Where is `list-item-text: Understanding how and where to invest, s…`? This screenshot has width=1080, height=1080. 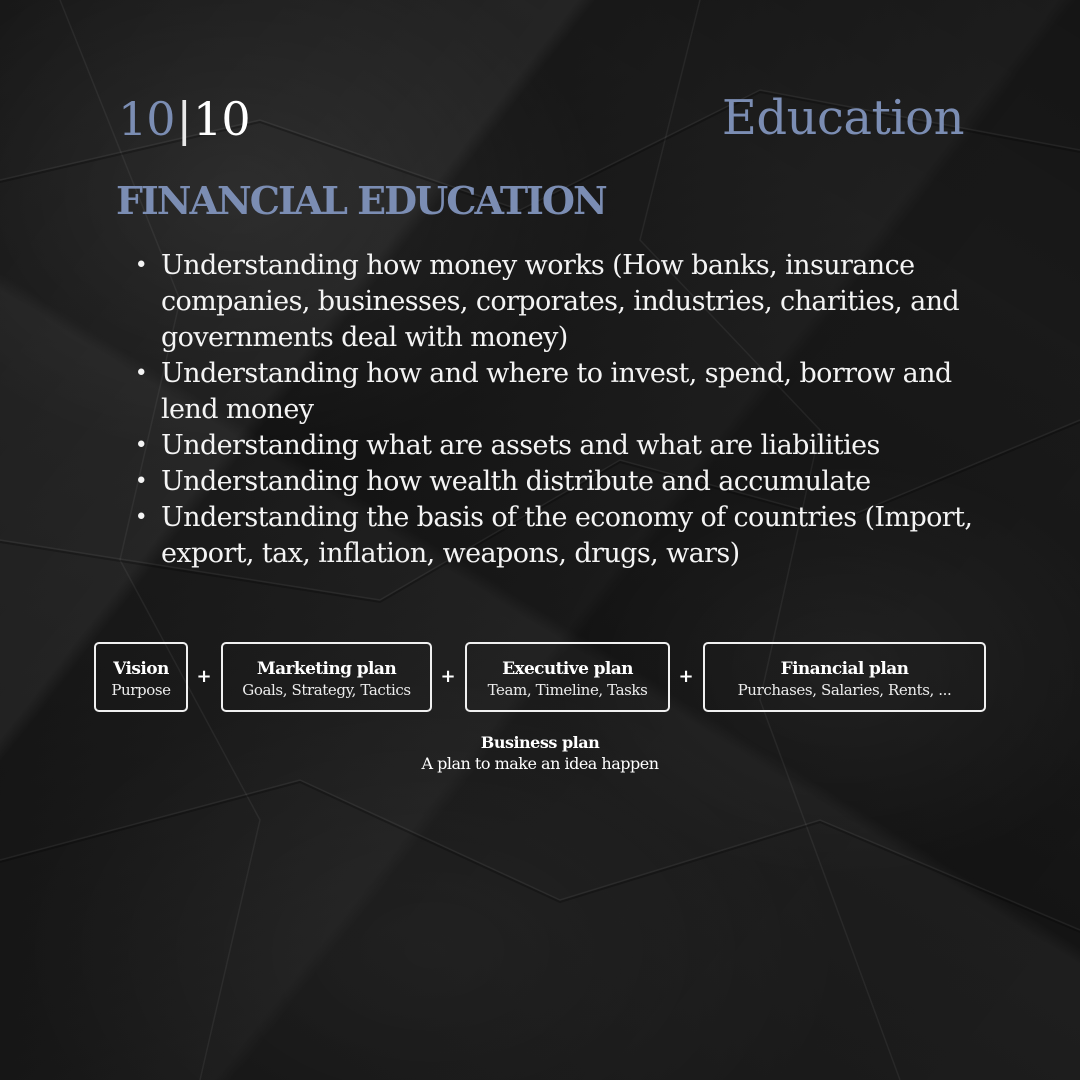 list-item-text: Understanding how and where to invest, s… is located at coordinates (556, 391).